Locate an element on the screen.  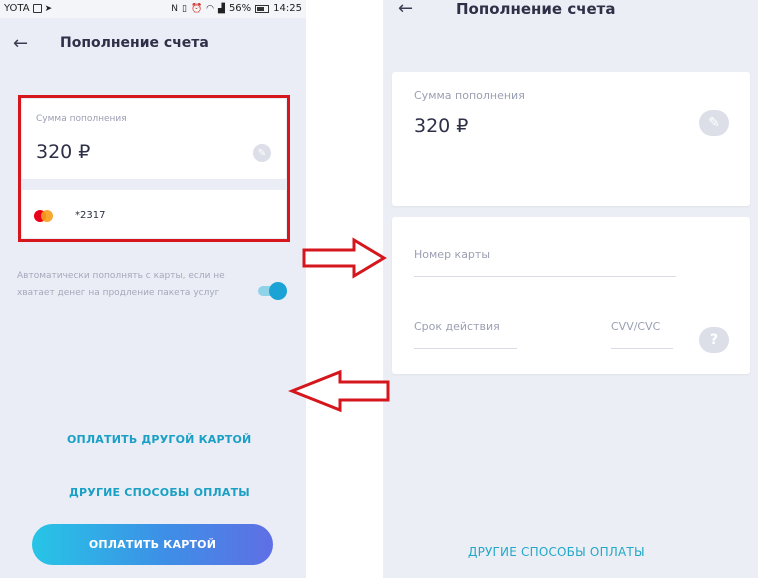
wifi-icon: ◠ is located at coordinates (210, 8).